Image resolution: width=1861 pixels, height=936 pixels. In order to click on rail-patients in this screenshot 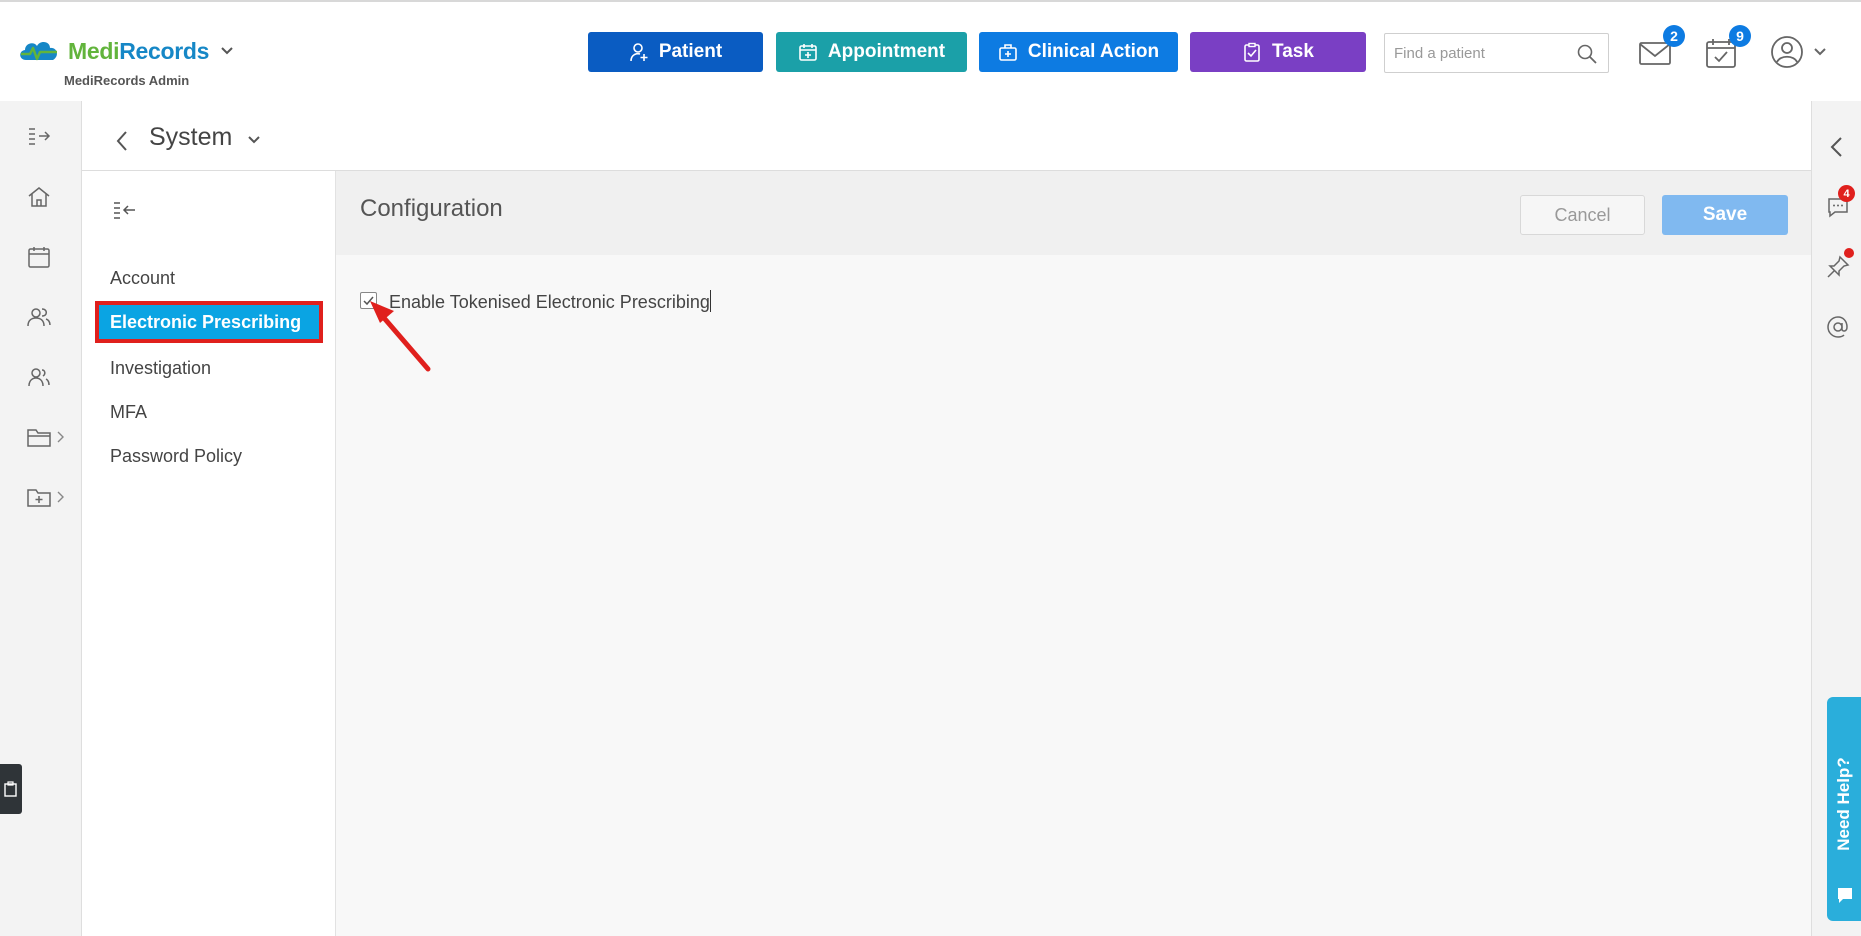, I will do `click(41, 319)`.